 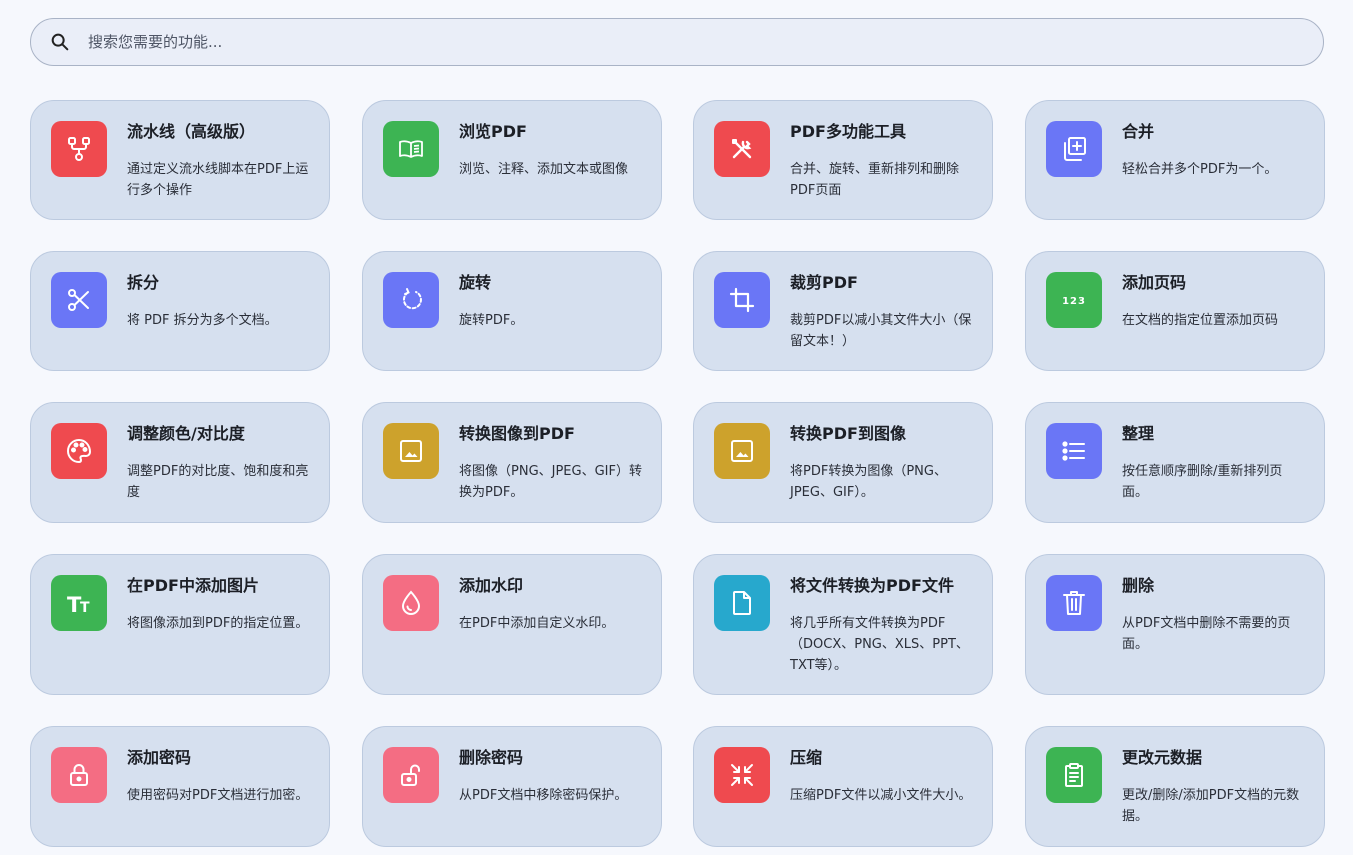 I want to click on tool-description: 按任意顺序删除/重新排列页面。, so click(x=1202, y=482).